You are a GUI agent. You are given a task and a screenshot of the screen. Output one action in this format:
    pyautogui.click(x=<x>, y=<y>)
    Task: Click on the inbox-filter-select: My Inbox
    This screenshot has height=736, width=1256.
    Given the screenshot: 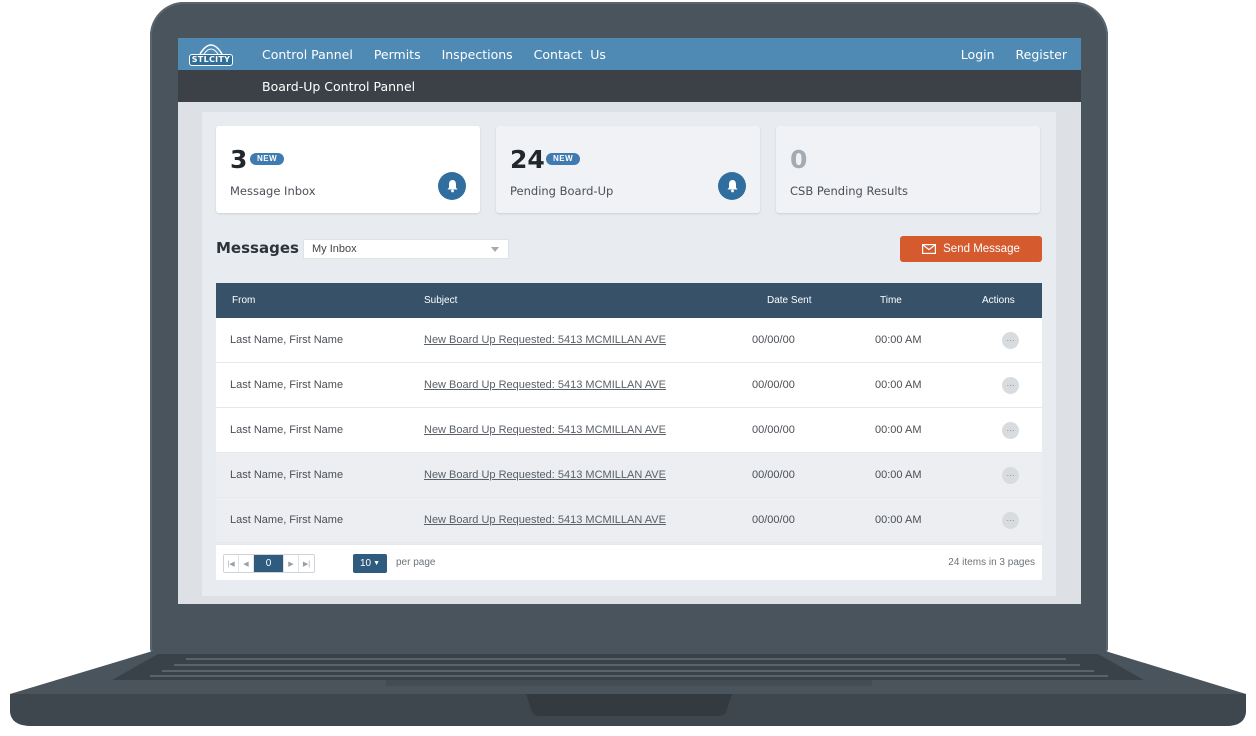 What is the action you would take?
    pyautogui.click(x=406, y=249)
    